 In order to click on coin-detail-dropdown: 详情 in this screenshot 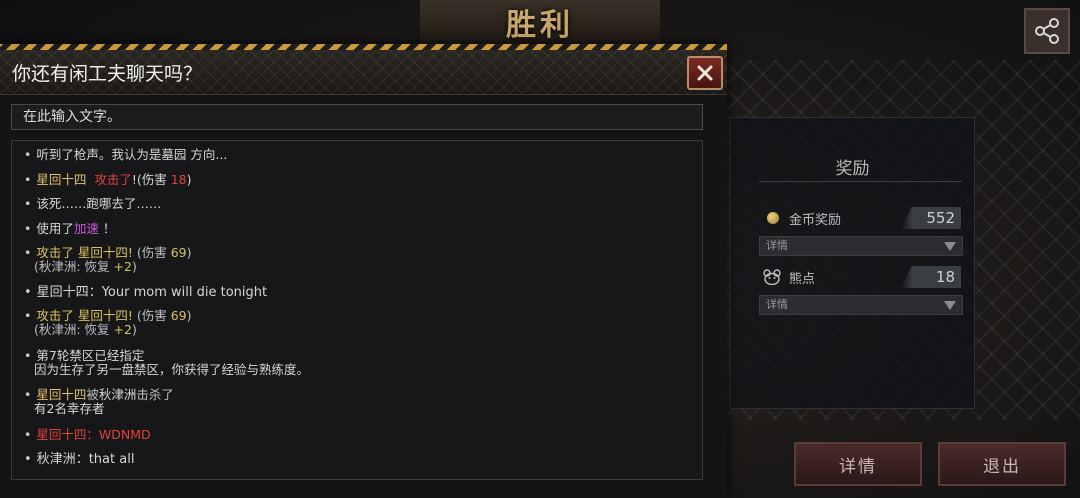, I will do `click(861, 246)`.